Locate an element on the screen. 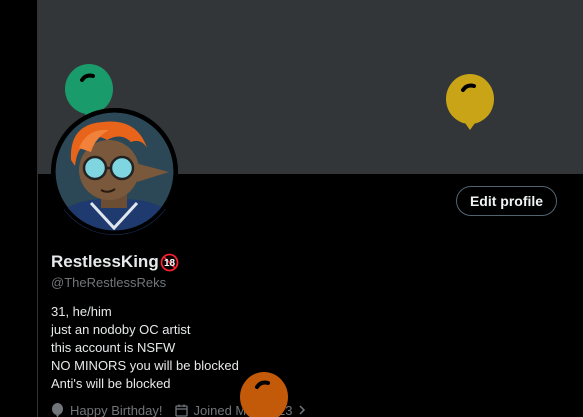 The image size is (583, 417). bio-line: just an nodoby OC artist is located at coordinates (121, 329).